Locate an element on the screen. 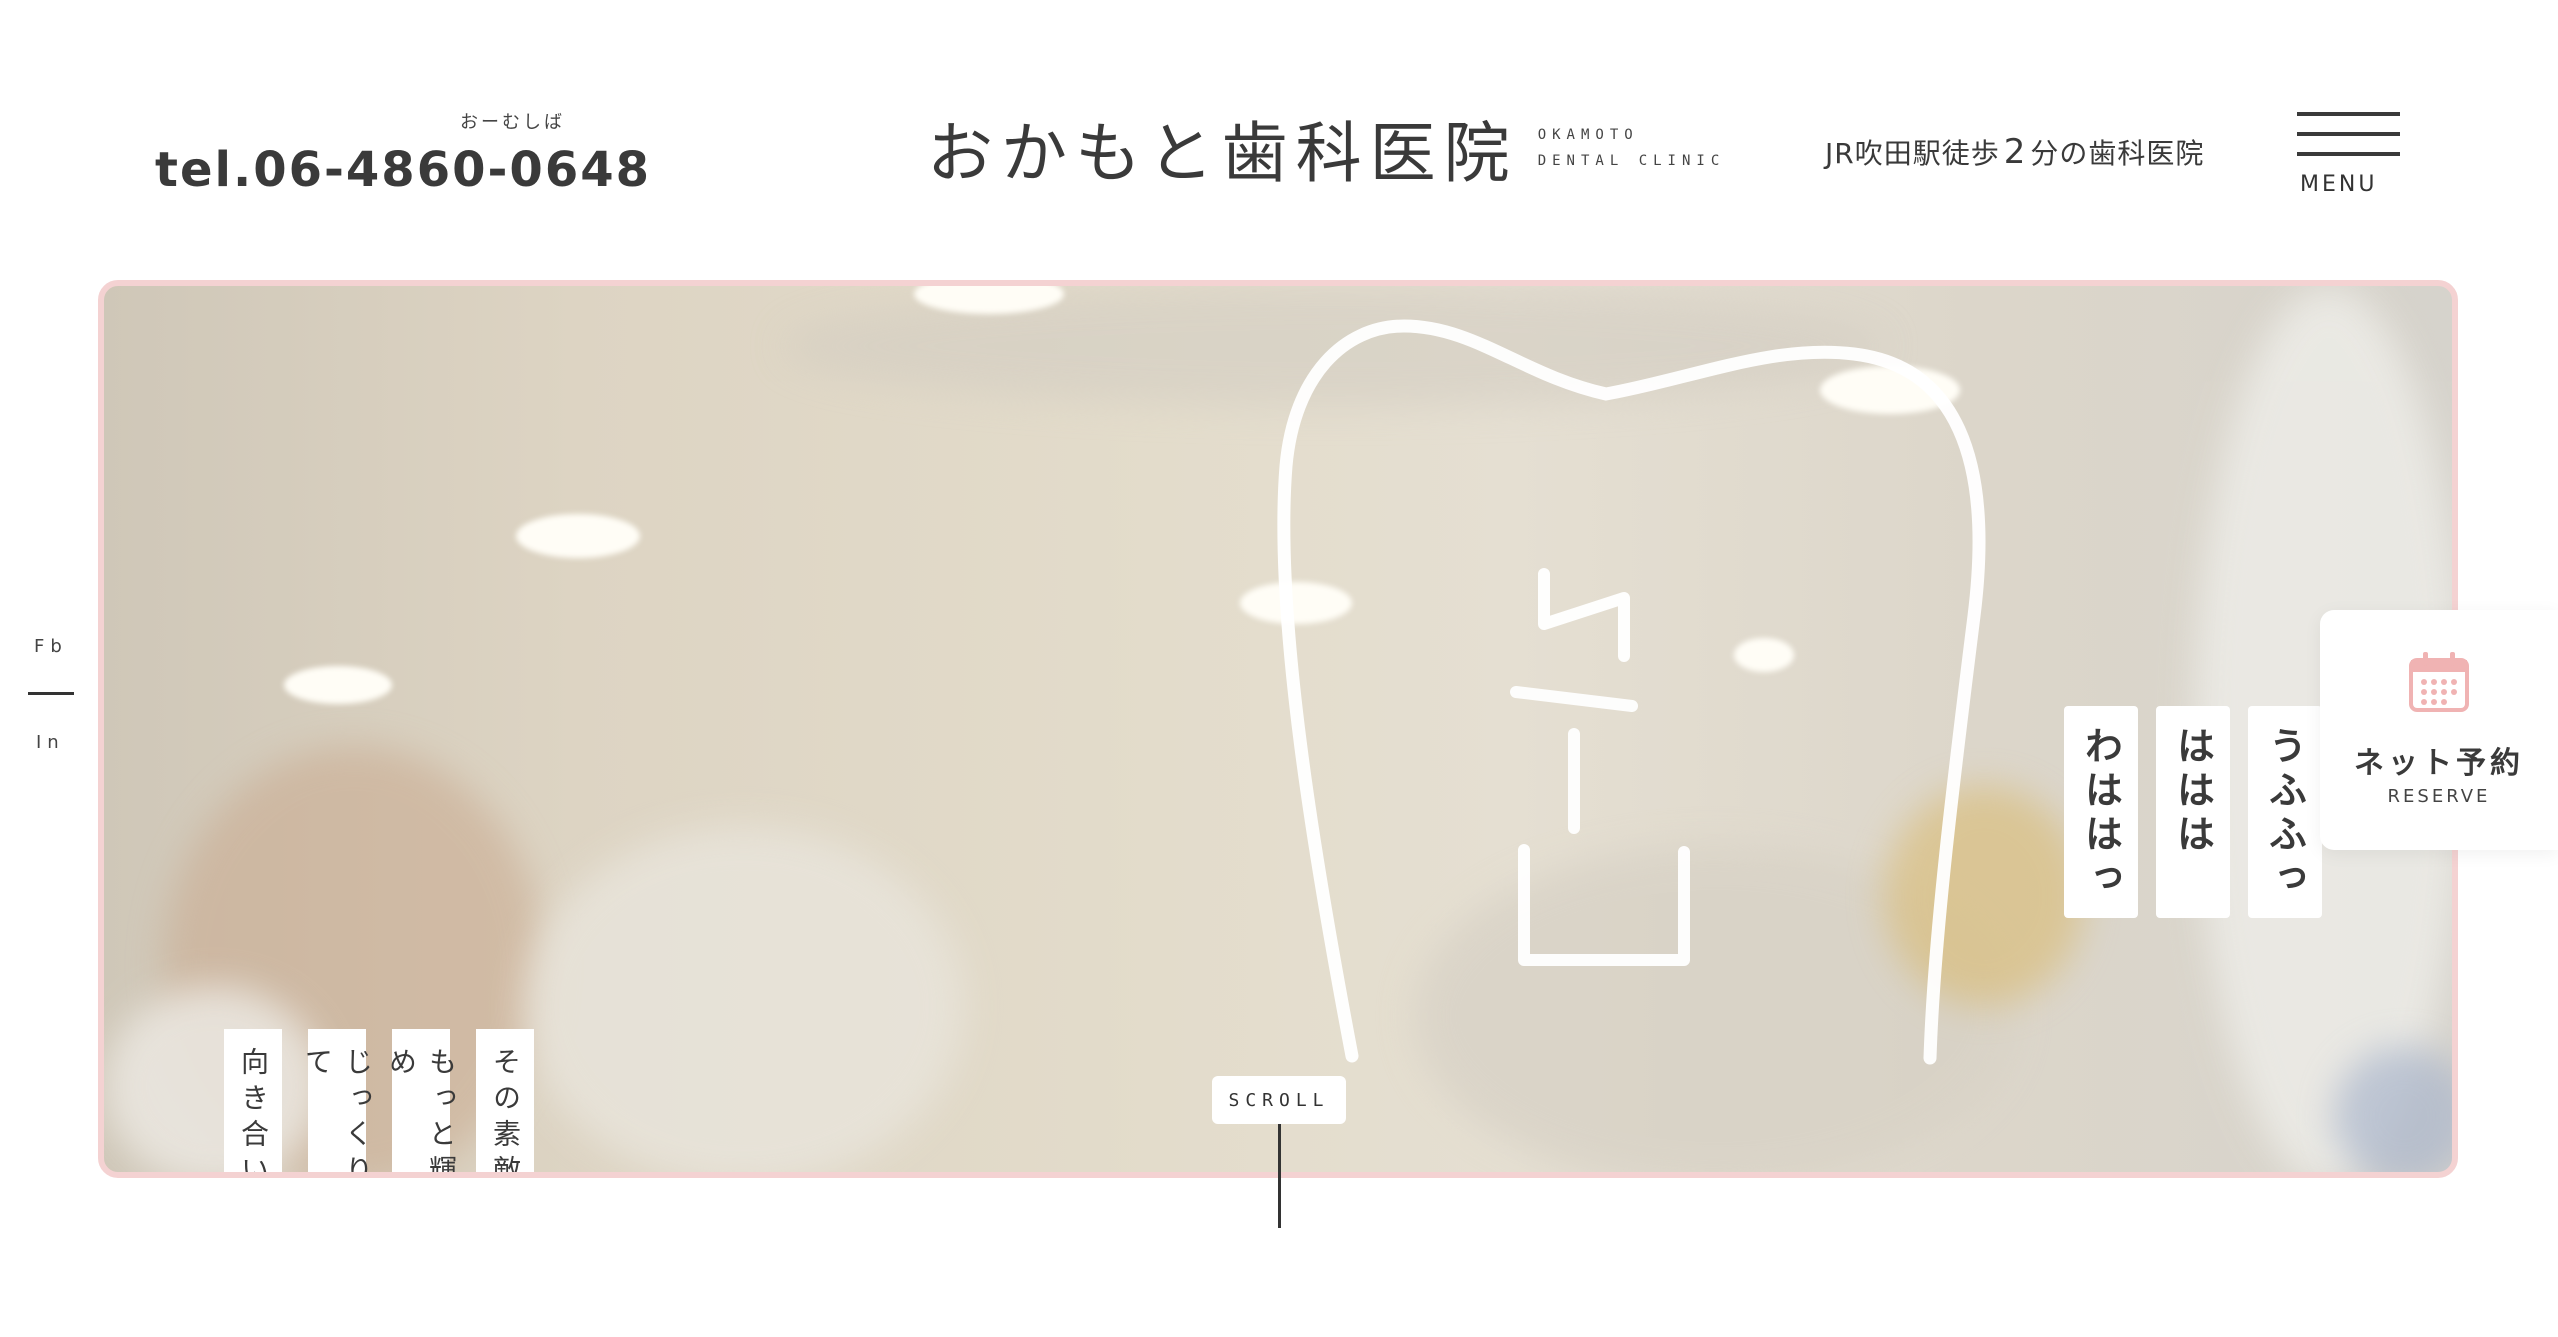 Image resolution: width=2558 pixels, height=1337 pixels. access-info: JR吹田駅徒歩 2 分の歯科医院 is located at coordinates (2014, 152).